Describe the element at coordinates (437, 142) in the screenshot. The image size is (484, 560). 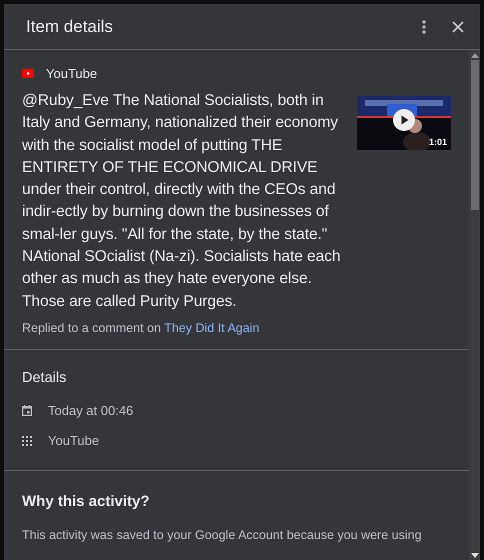
I see `video-duration: 1:01` at that location.